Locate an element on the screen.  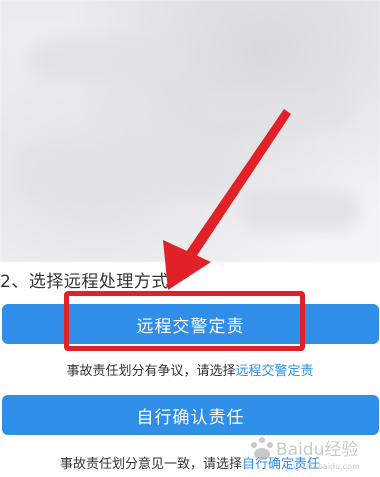
remote-police-button: 远程交警定责 is located at coordinates (190, 324).